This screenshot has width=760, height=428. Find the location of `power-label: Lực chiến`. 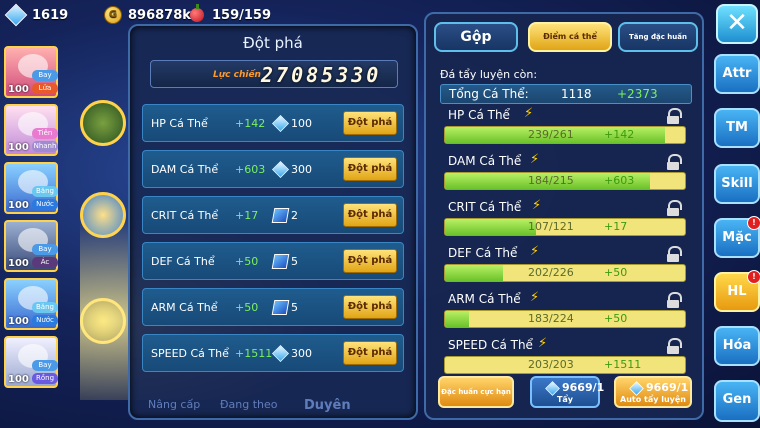

power-label: Lực chiến is located at coordinates (237, 75).